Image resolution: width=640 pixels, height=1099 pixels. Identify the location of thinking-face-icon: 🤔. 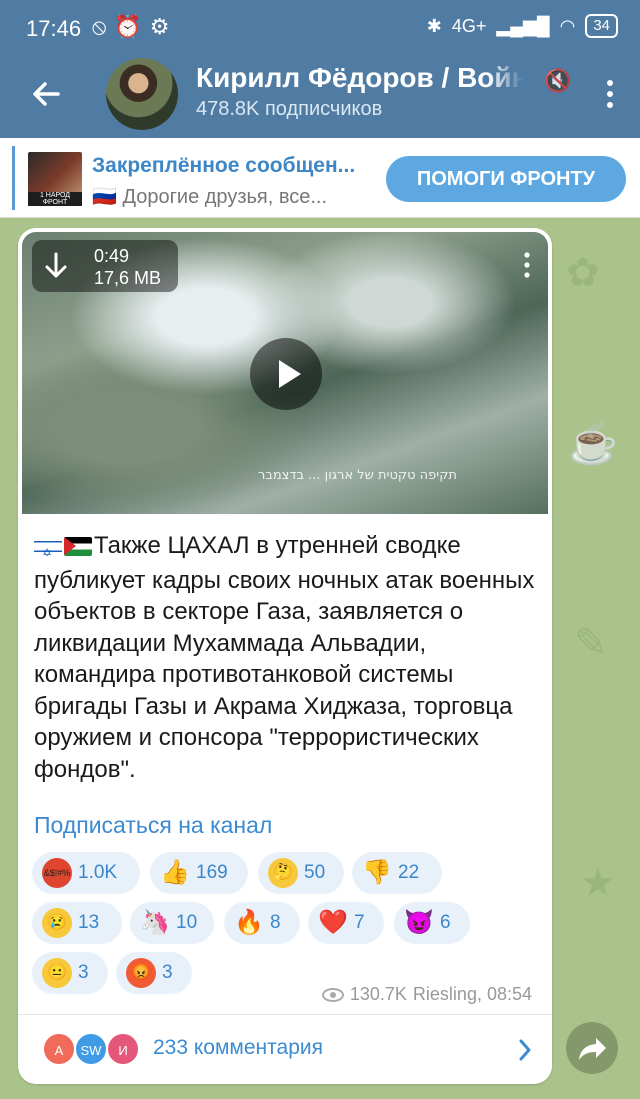
(283, 873).